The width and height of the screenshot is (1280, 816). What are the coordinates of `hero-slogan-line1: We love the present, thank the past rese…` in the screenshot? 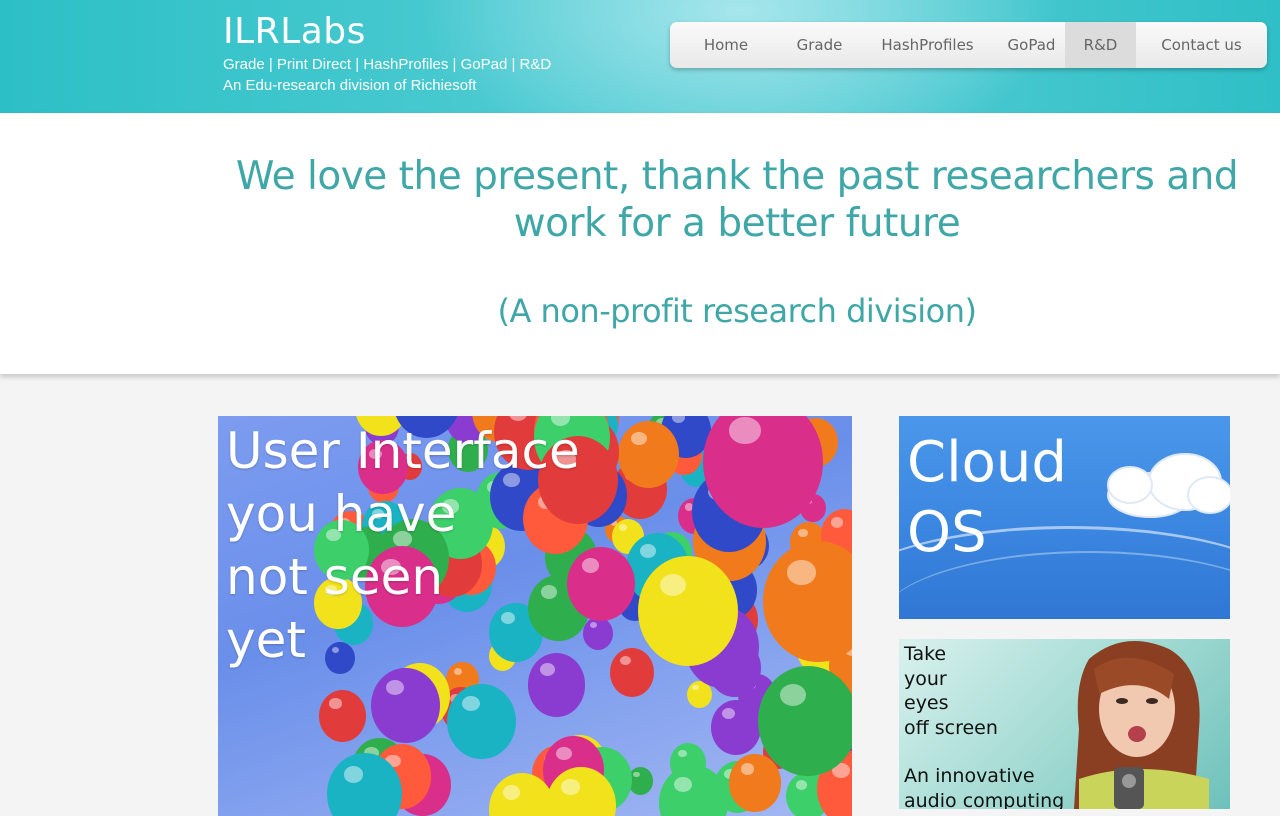 It's located at (737, 176).